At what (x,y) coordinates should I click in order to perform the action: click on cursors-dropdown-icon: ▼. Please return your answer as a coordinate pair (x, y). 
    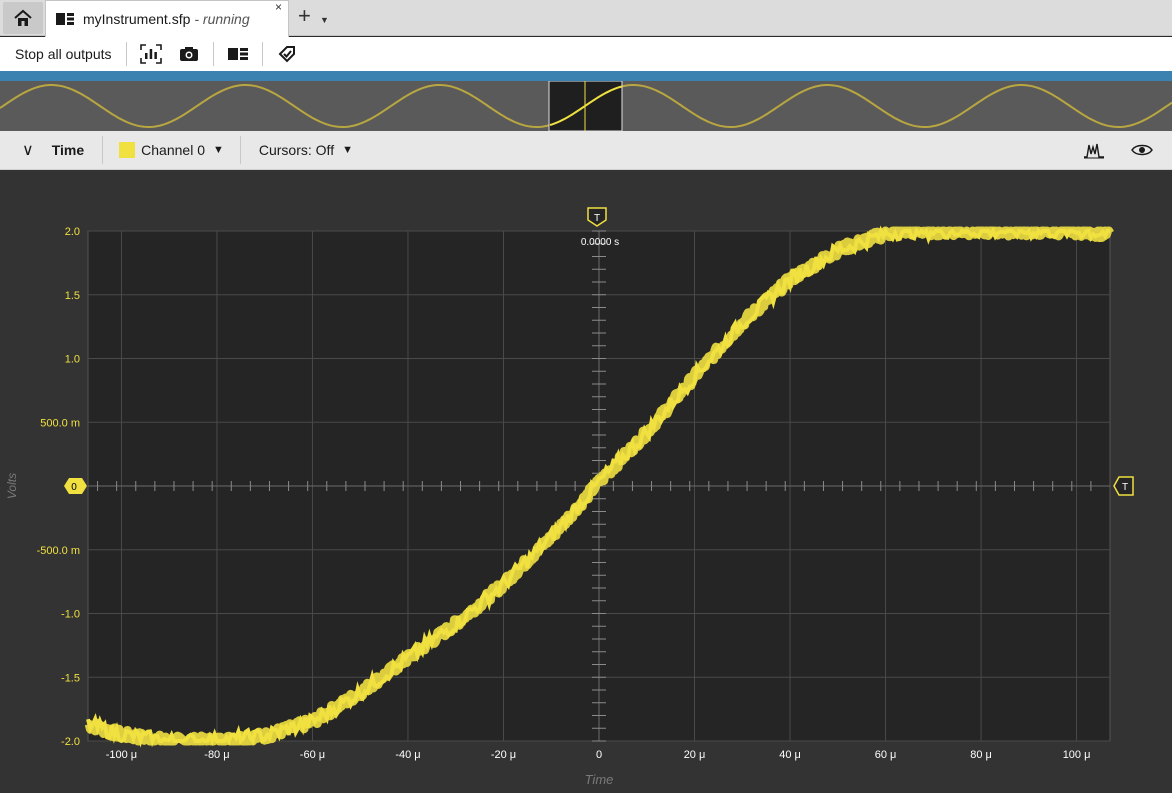
    Looking at the image, I should click on (347, 150).